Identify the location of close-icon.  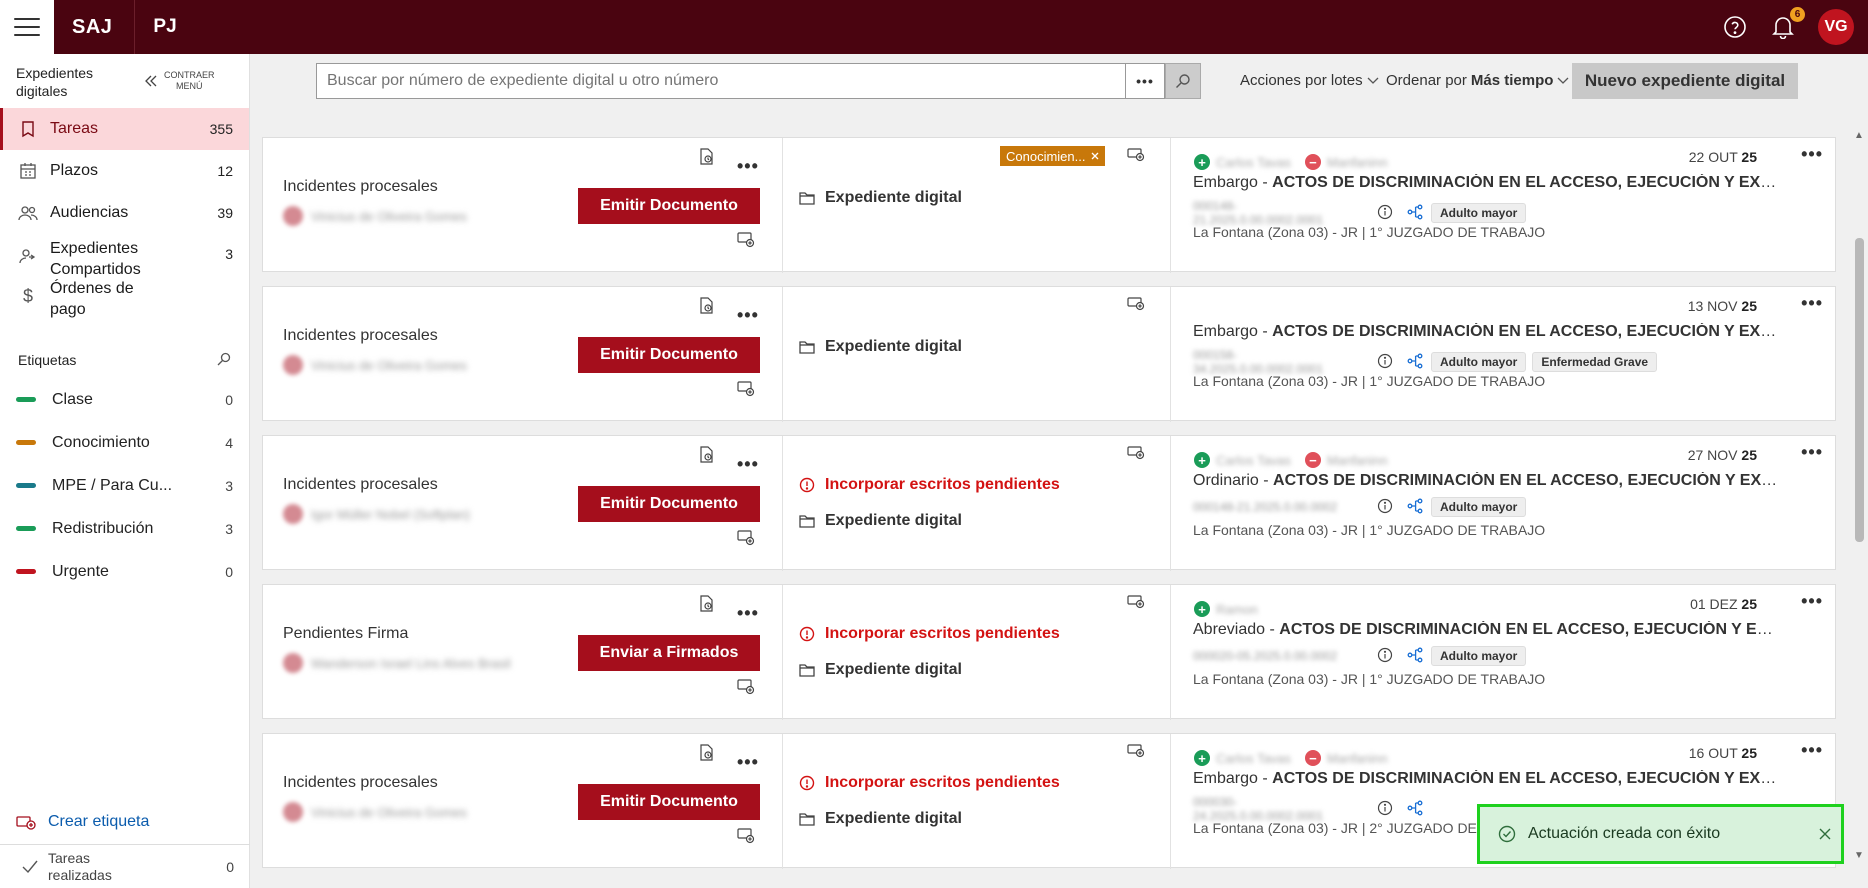
(1095, 156).